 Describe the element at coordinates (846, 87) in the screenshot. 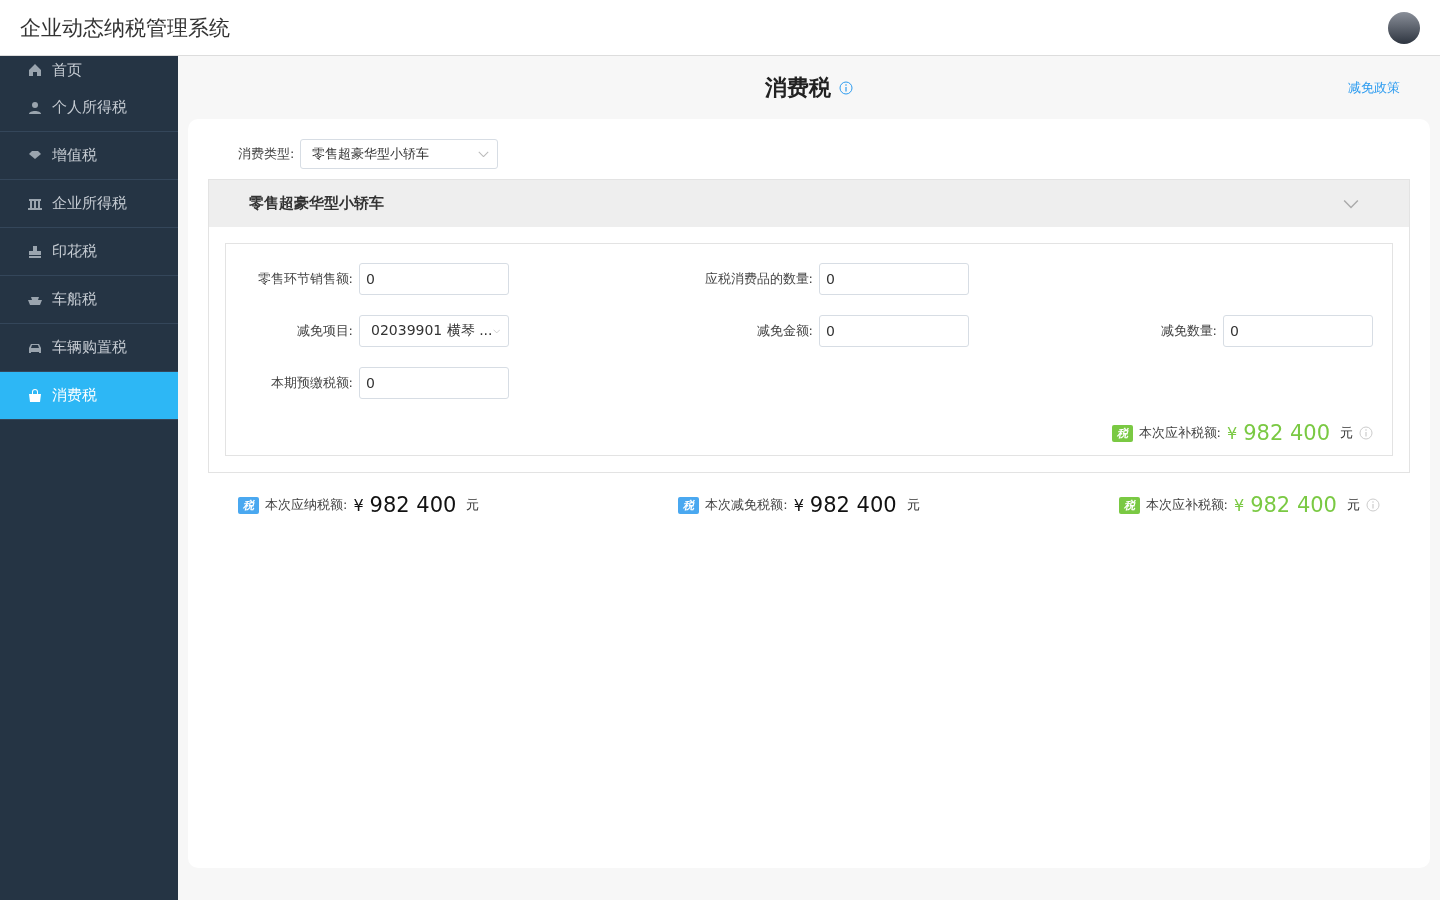

I see `info-icon` at that location.